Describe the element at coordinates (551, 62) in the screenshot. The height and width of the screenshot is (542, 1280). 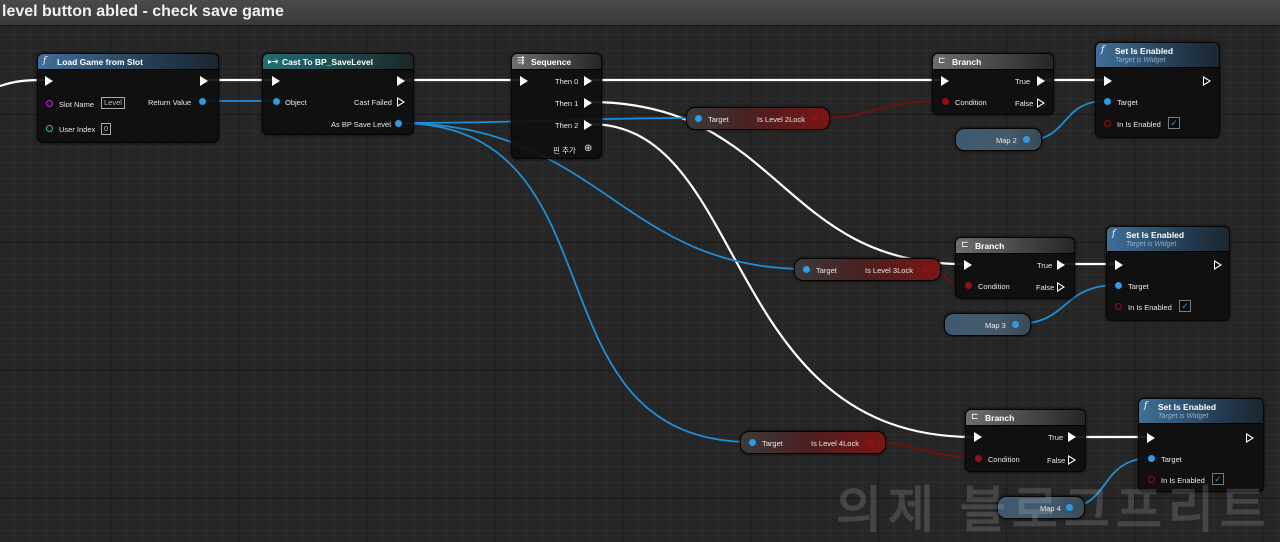
I see `node-title: Sequence` at that location.